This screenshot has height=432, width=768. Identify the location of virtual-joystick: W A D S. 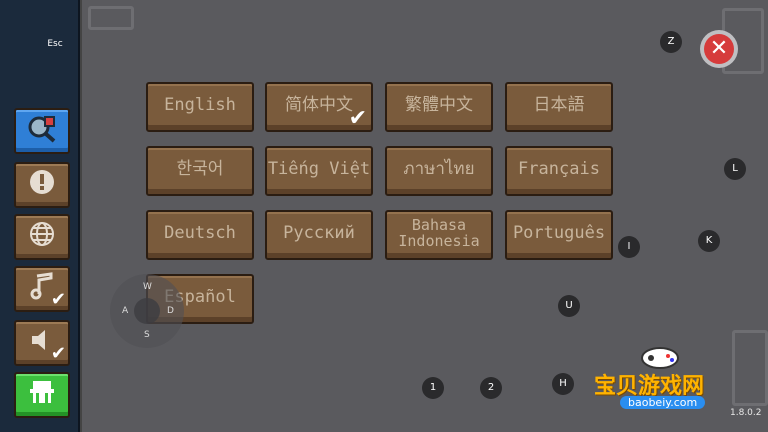
(147, 311).